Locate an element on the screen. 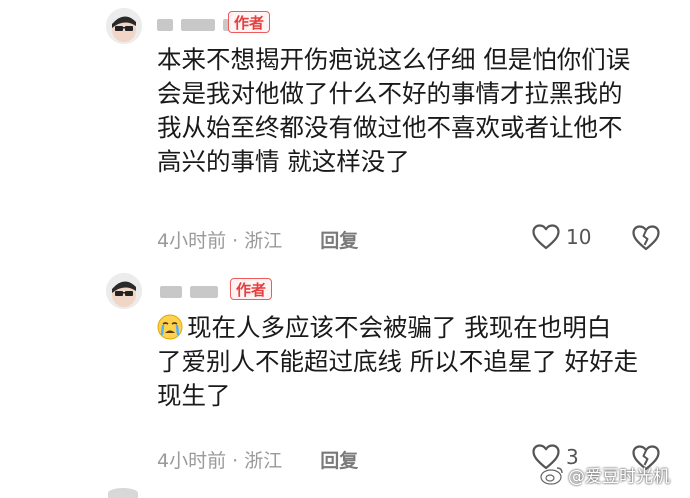 This screenshot has height=498, width=690. dislike-button is located at coordinates (646, 240).